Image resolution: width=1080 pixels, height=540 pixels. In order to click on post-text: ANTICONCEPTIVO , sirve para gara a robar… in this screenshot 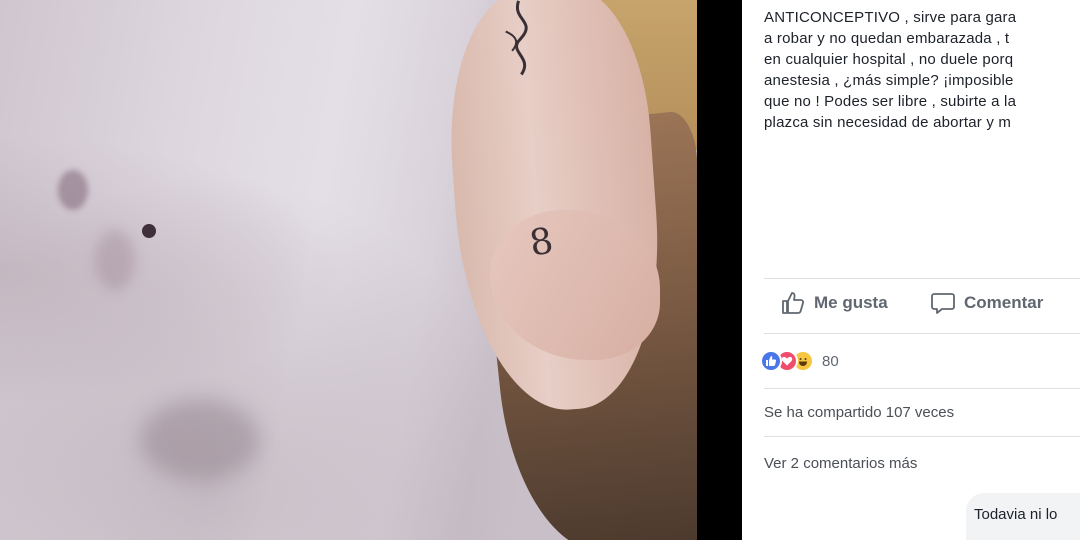, I will do `click(922, 66)`.